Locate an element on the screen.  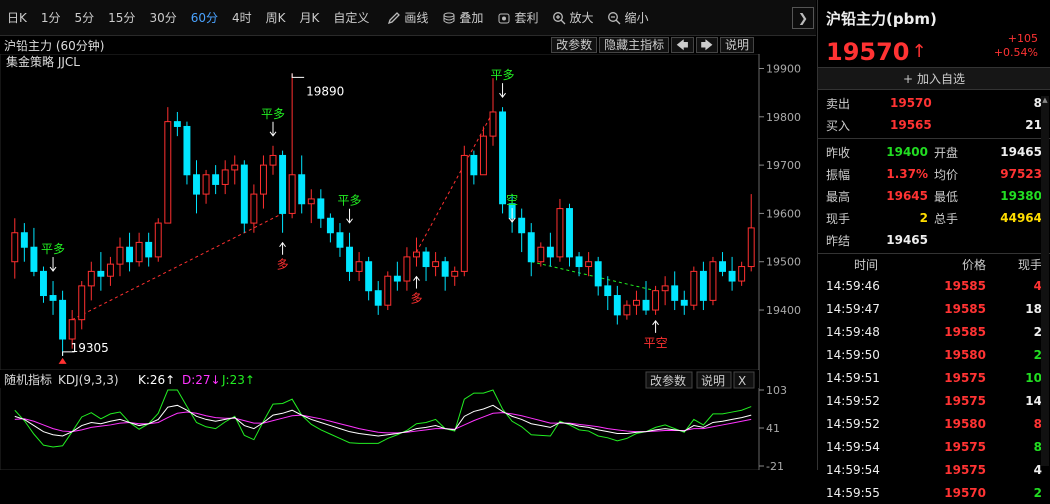
tool-arbitrage-button: 套利 is located at coordinates (517, 17).